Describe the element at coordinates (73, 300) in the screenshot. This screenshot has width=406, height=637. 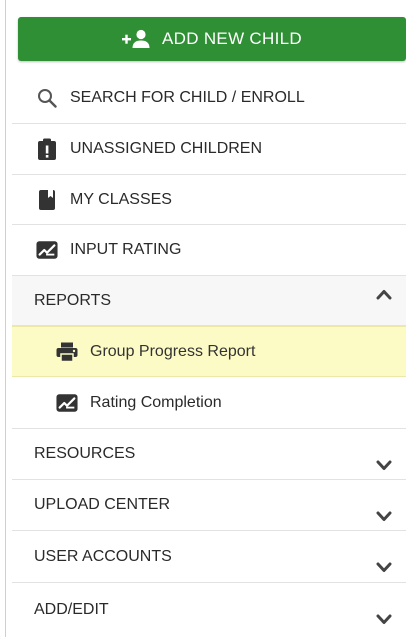
I see `section-label: REPORTS` at that location.